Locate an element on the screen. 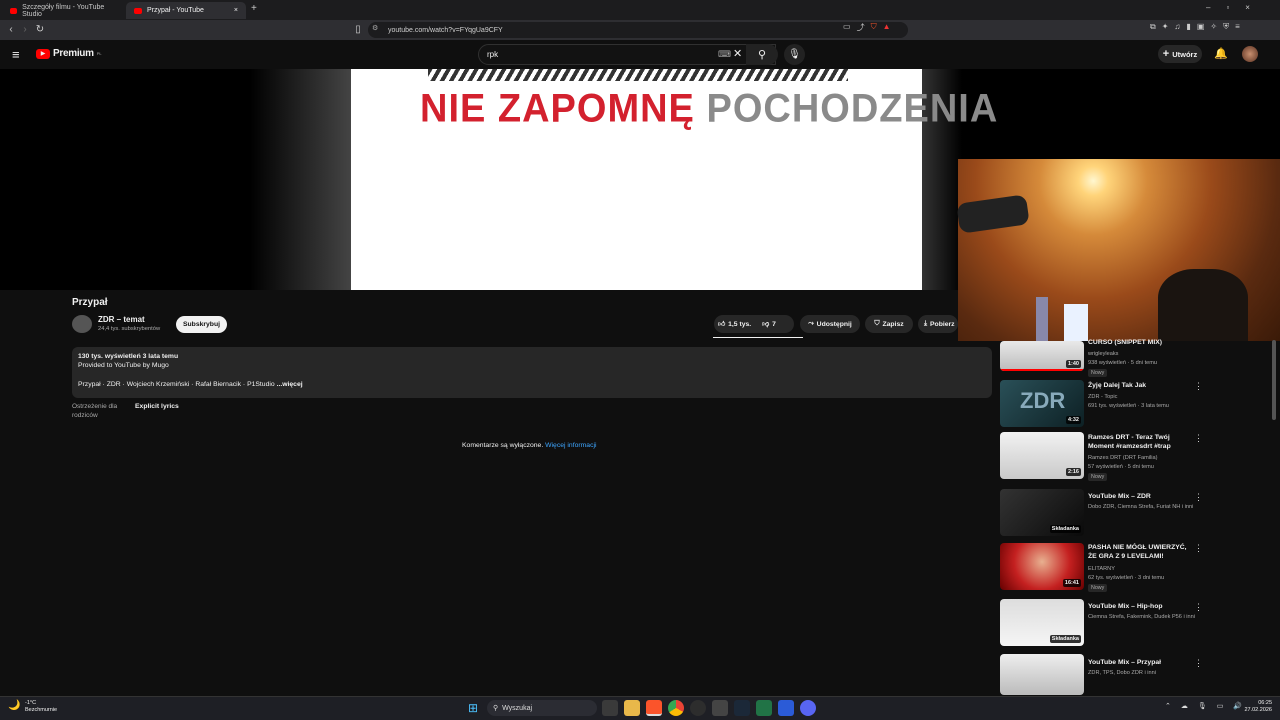 The image size is (1280, 720). recommendation-channel: ELITARNY is located at coordinates (1145, 569).